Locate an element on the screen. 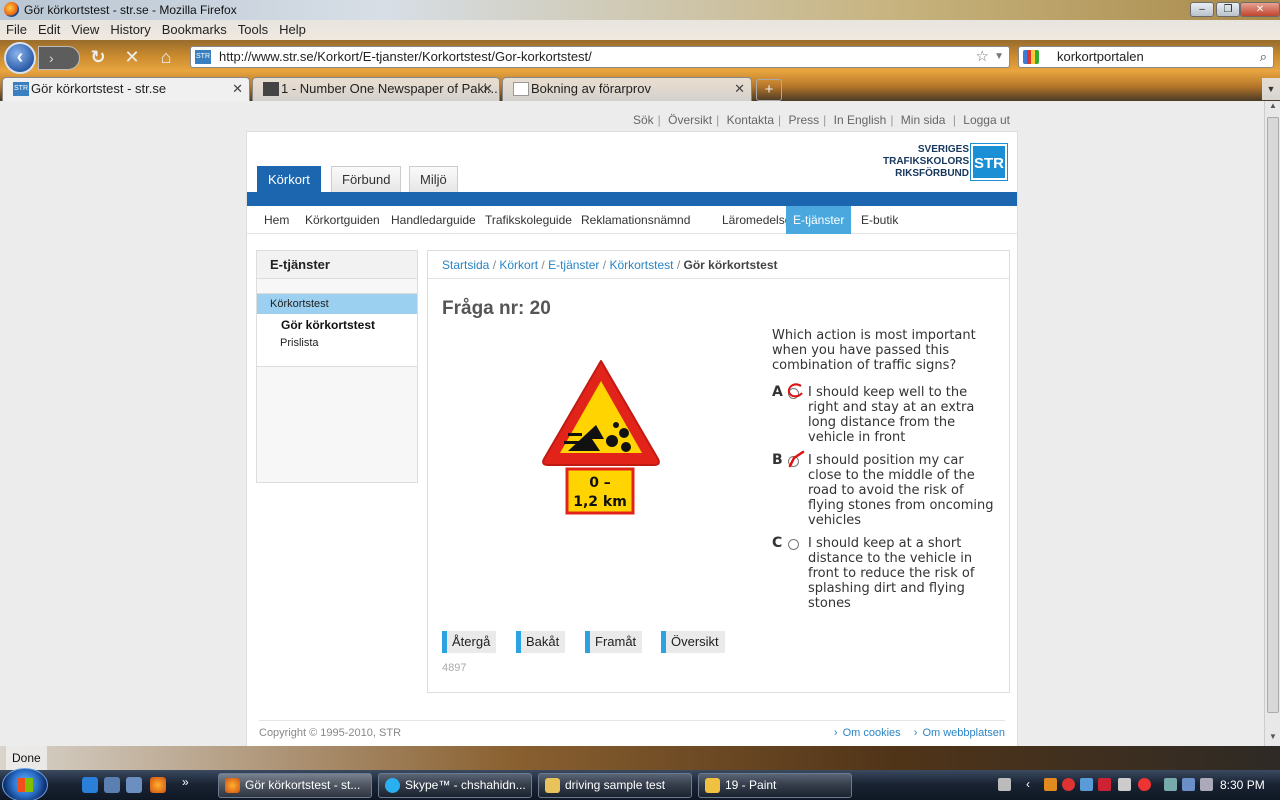  vertical-scrollbar: ▲ ▼ is located at coordinates (1272, 423).